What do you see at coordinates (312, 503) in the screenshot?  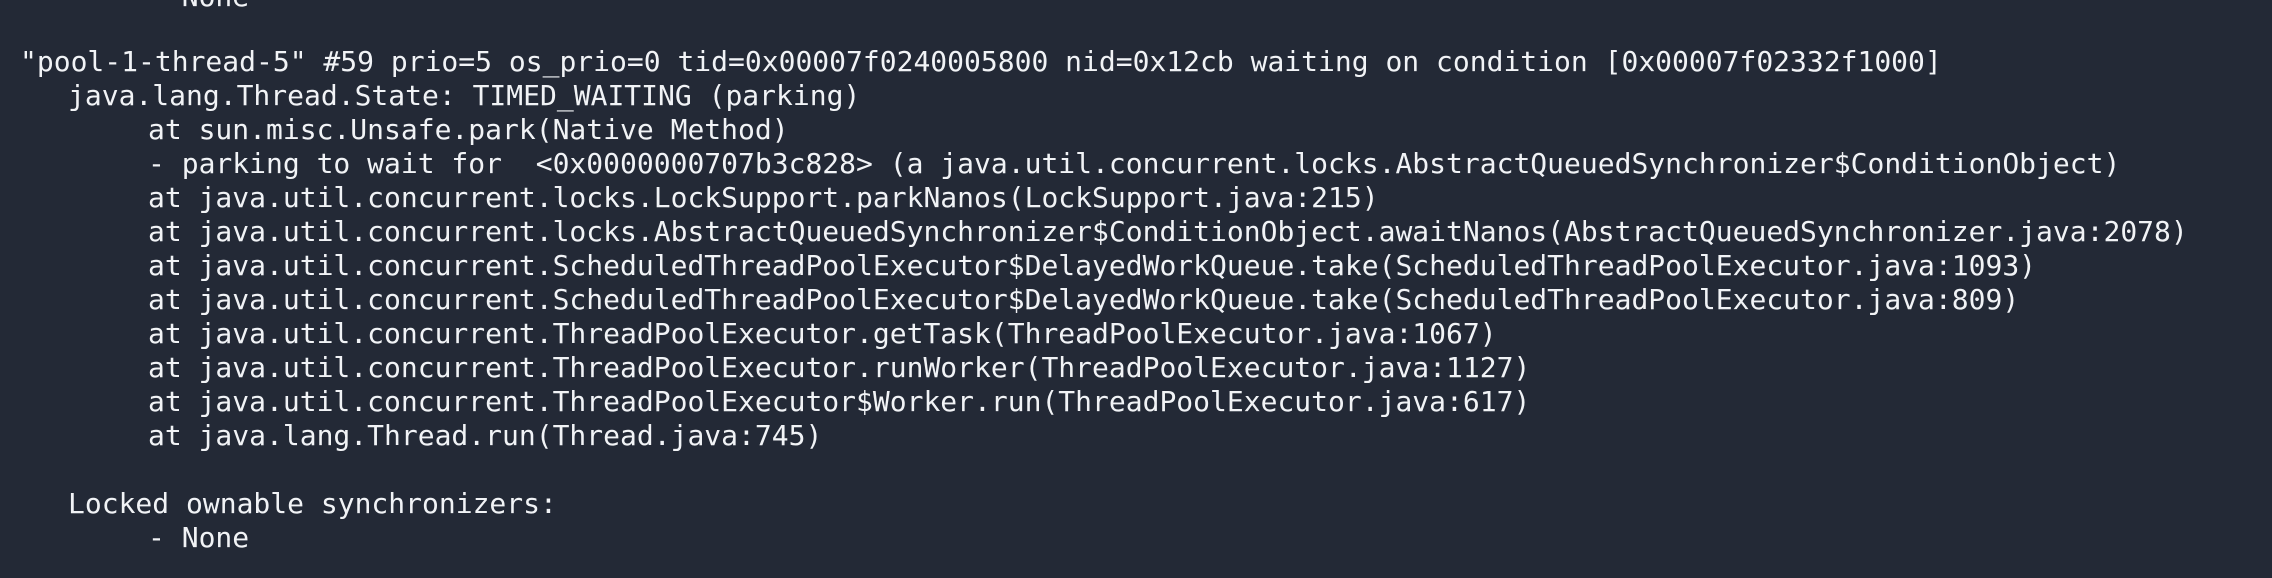 I see `locked-synchronizers-label: Locked ownable synchronizers:` at bounding box center [312, 503].